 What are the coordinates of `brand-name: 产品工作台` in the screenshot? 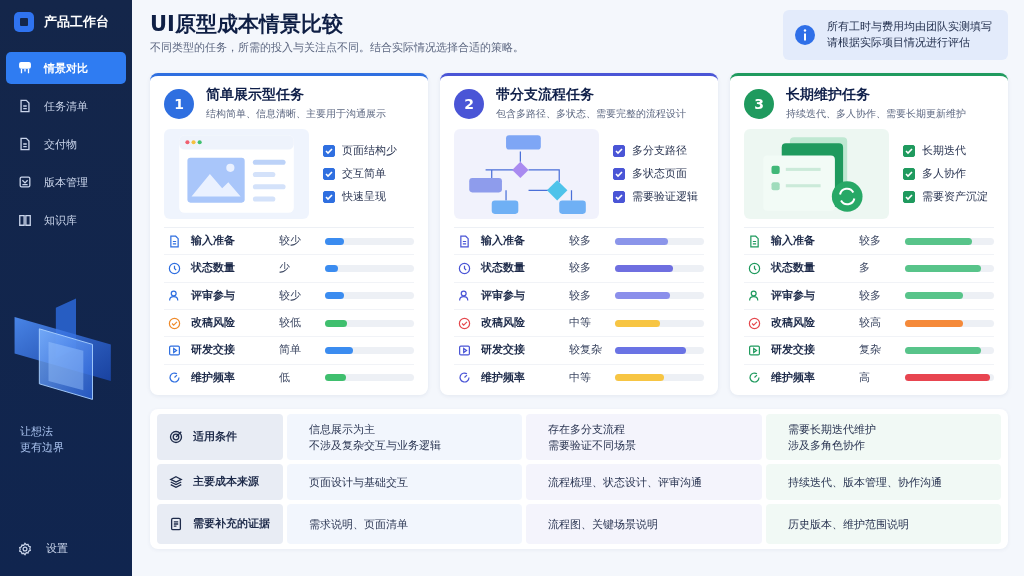 It's located at (76, 22).